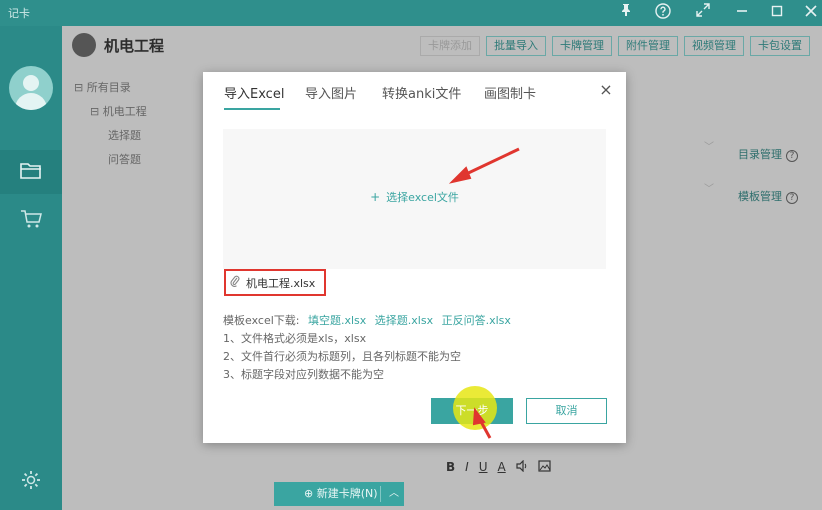 The height and width of the screenshot is (510, 822). I want to click on tab-import-excel: 导入Excel, so click(254, 92).